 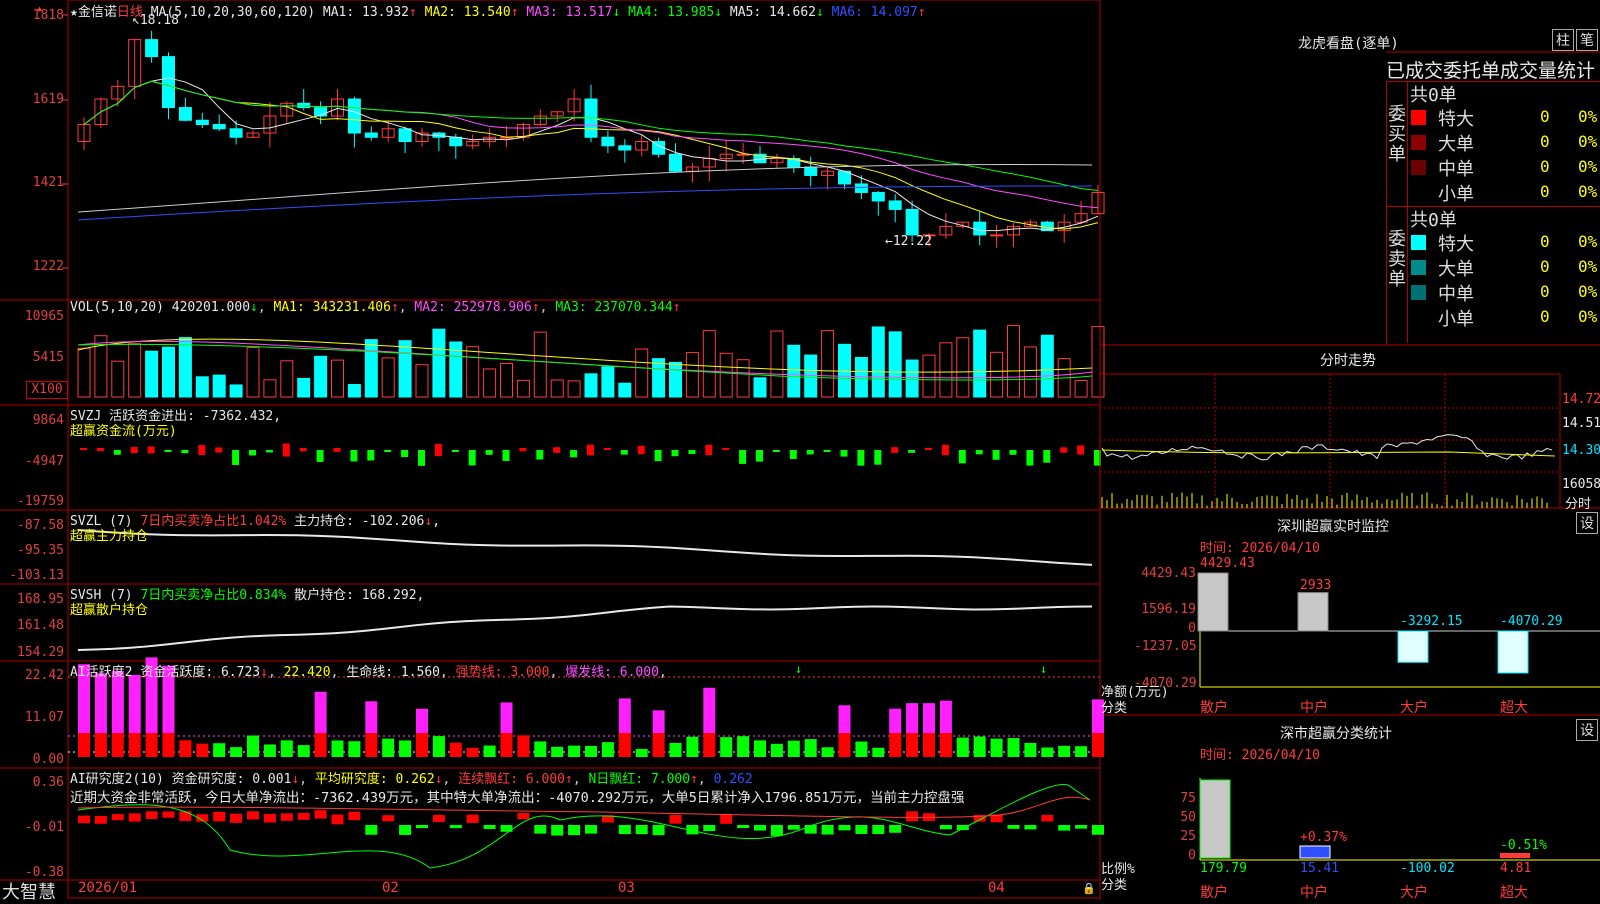 What do you see at coordinates (1587, 523) in the screenshot?
I see `sz-monitor-settings-button: 设` at bounding box center [1587, 523].